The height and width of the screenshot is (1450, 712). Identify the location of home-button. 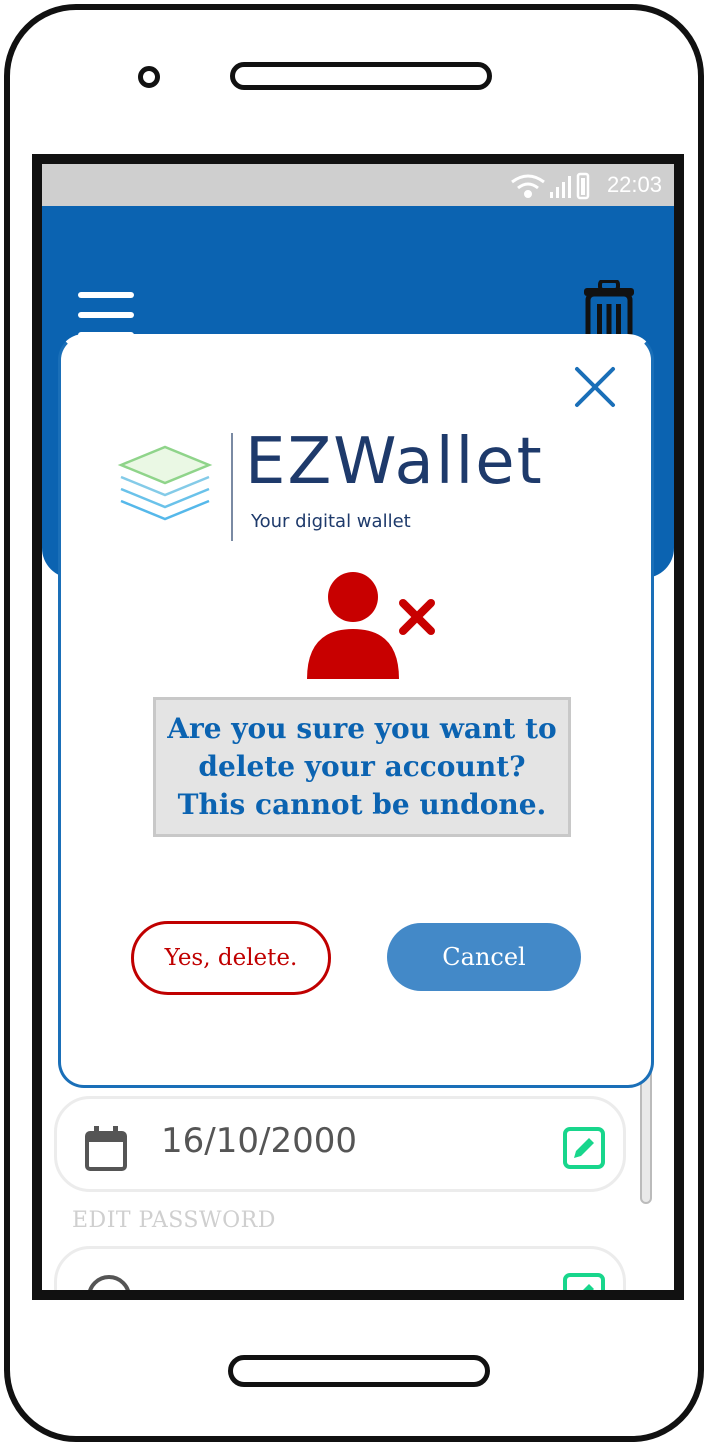
(359, 1371).